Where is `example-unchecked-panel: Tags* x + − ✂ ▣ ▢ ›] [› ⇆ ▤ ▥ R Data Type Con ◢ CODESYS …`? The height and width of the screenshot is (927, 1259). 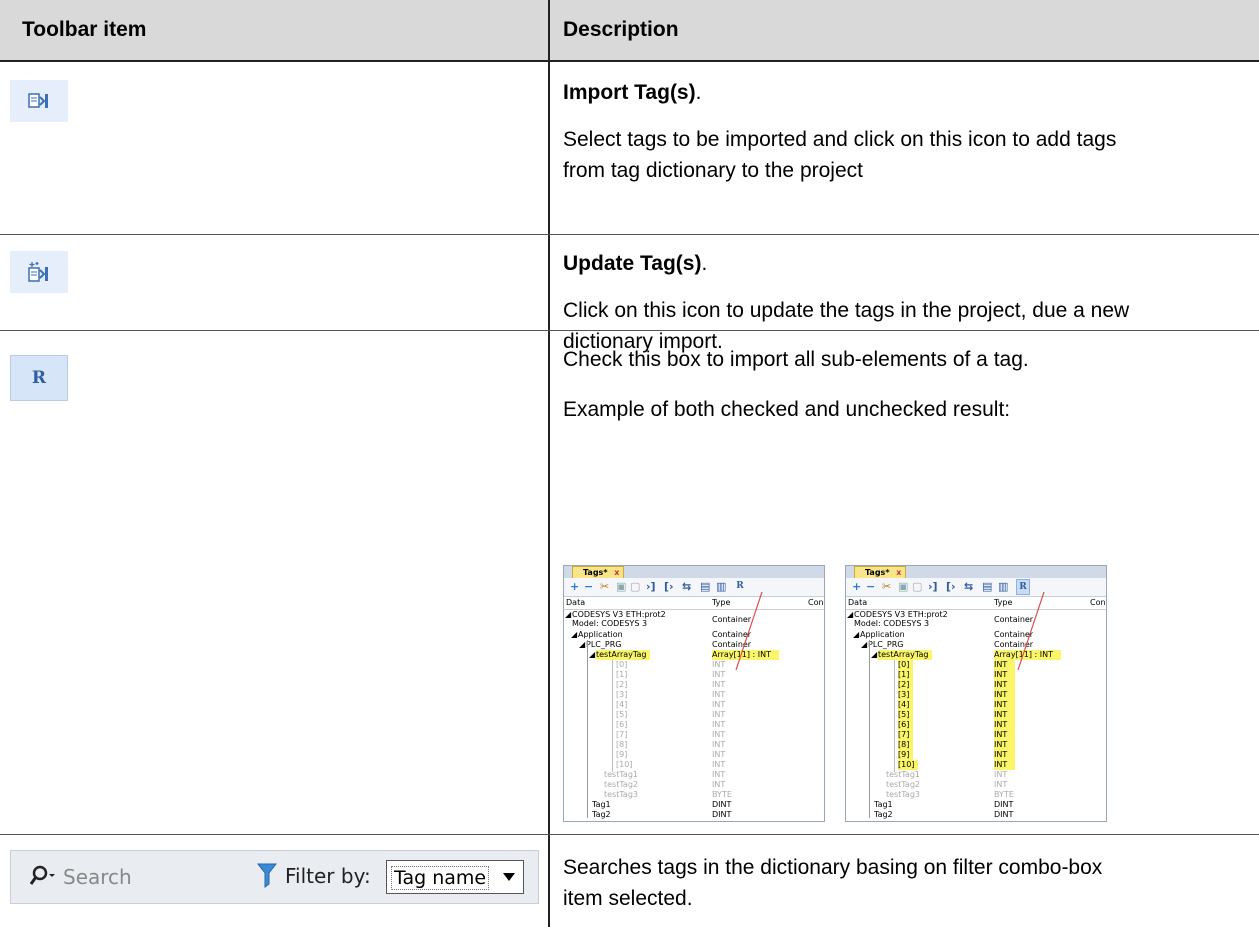 example-unchecked-panel: Tags* x + − ✂ ▣ ▢ ›] [› ⇆ ▤ ▥ R Data Type Con ◢ CODESYS … is located at coordinates (694, 693).